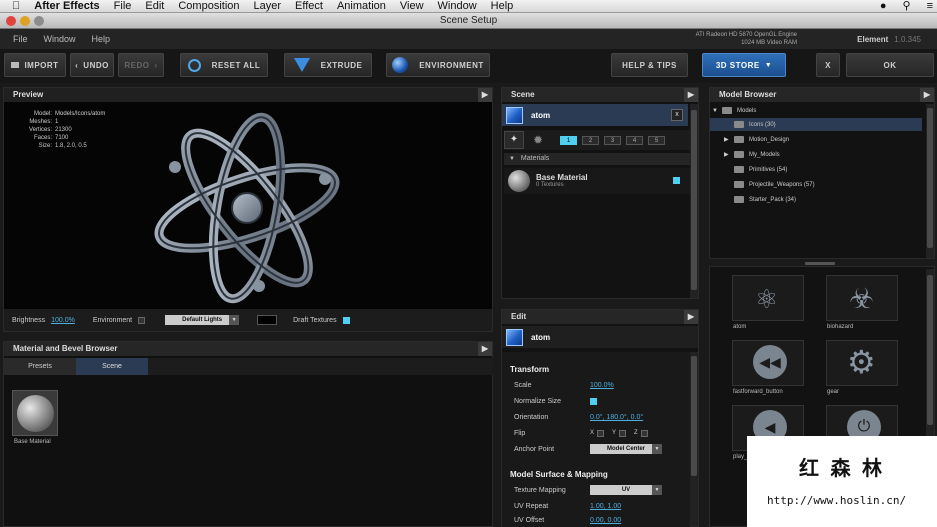 The height and width of the screenshot is (527, 937). Describe the element at coordinates (758, 392) in the screenshot. I see `thumb-fastforward-label: fastforward_button` at that location.